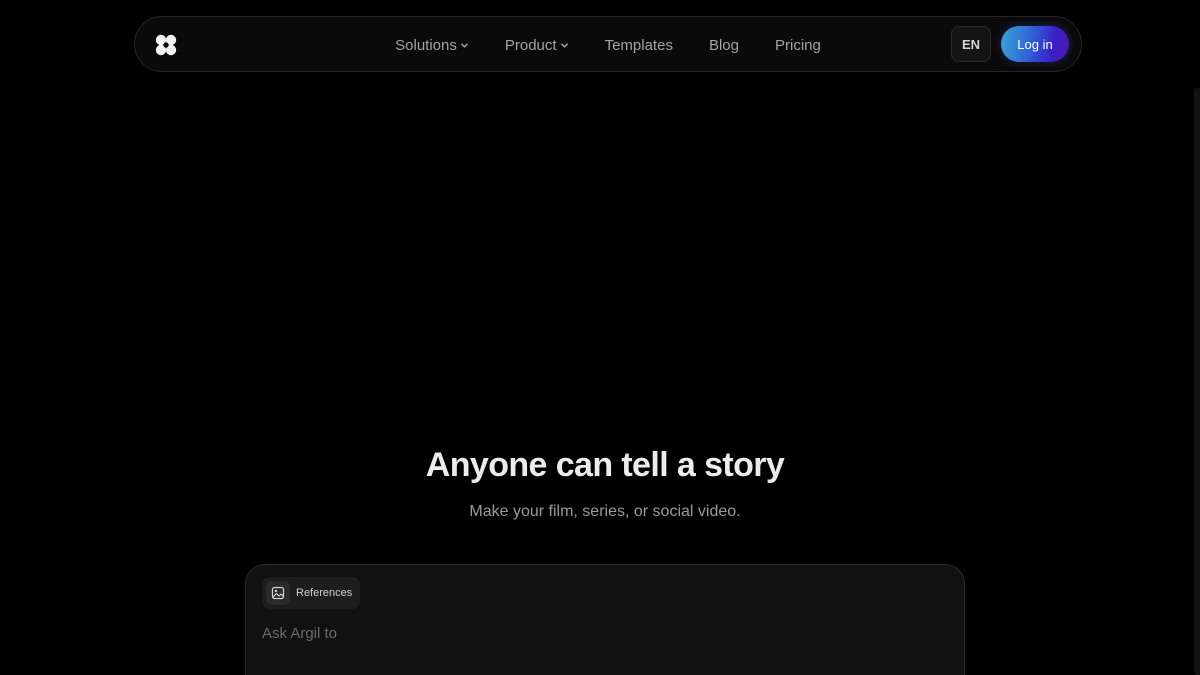 The height and width of the screenshot is (675, 1200). I want to click on nav-item-pricing: Pricing, so click(798, 45).